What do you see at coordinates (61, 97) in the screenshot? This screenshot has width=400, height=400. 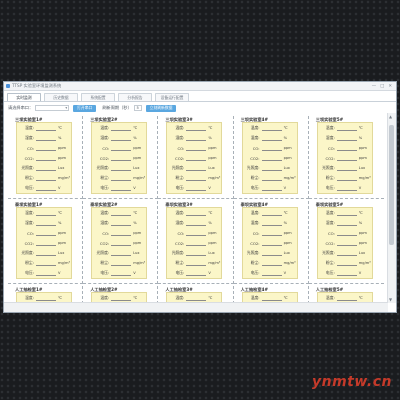 I see `tab-history: 历史数据` at bounding box center [61, 97].